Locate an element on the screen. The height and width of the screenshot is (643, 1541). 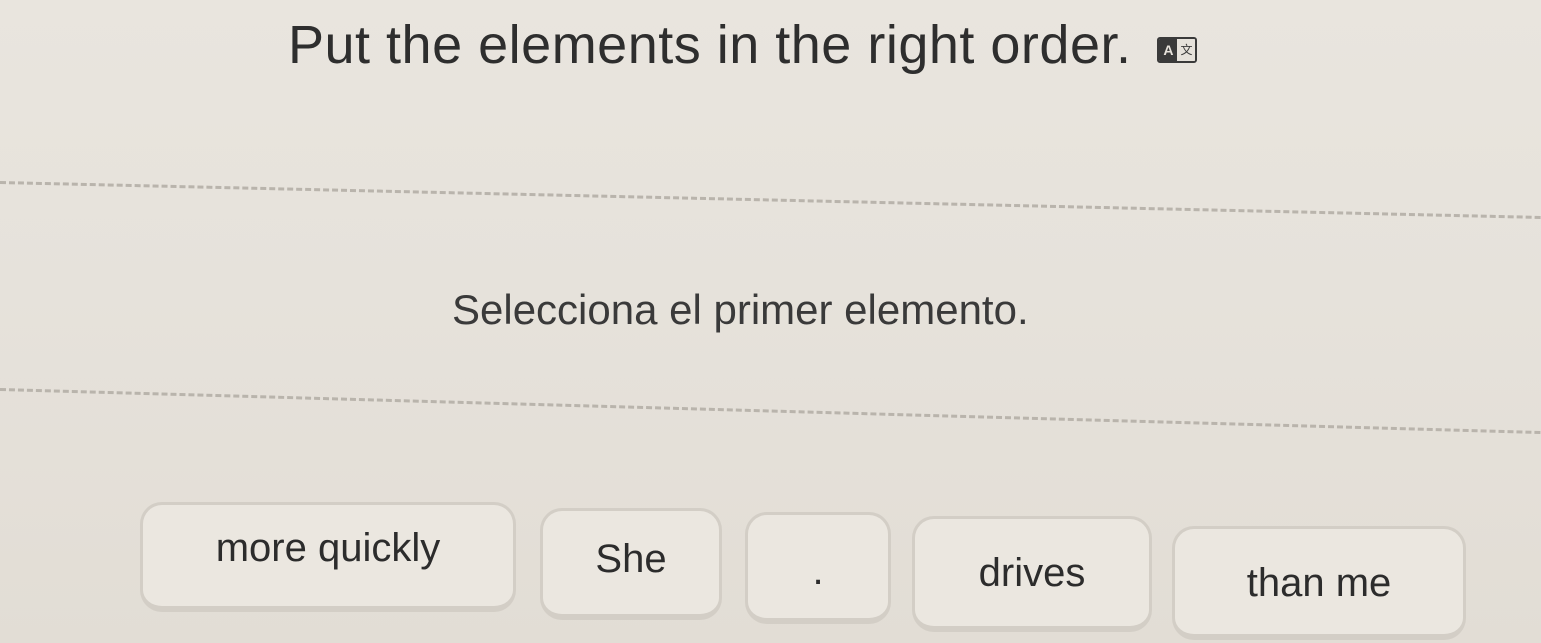
instruction-header: Put the elements in the right order. A 文 is located at coordinates (743, 45).